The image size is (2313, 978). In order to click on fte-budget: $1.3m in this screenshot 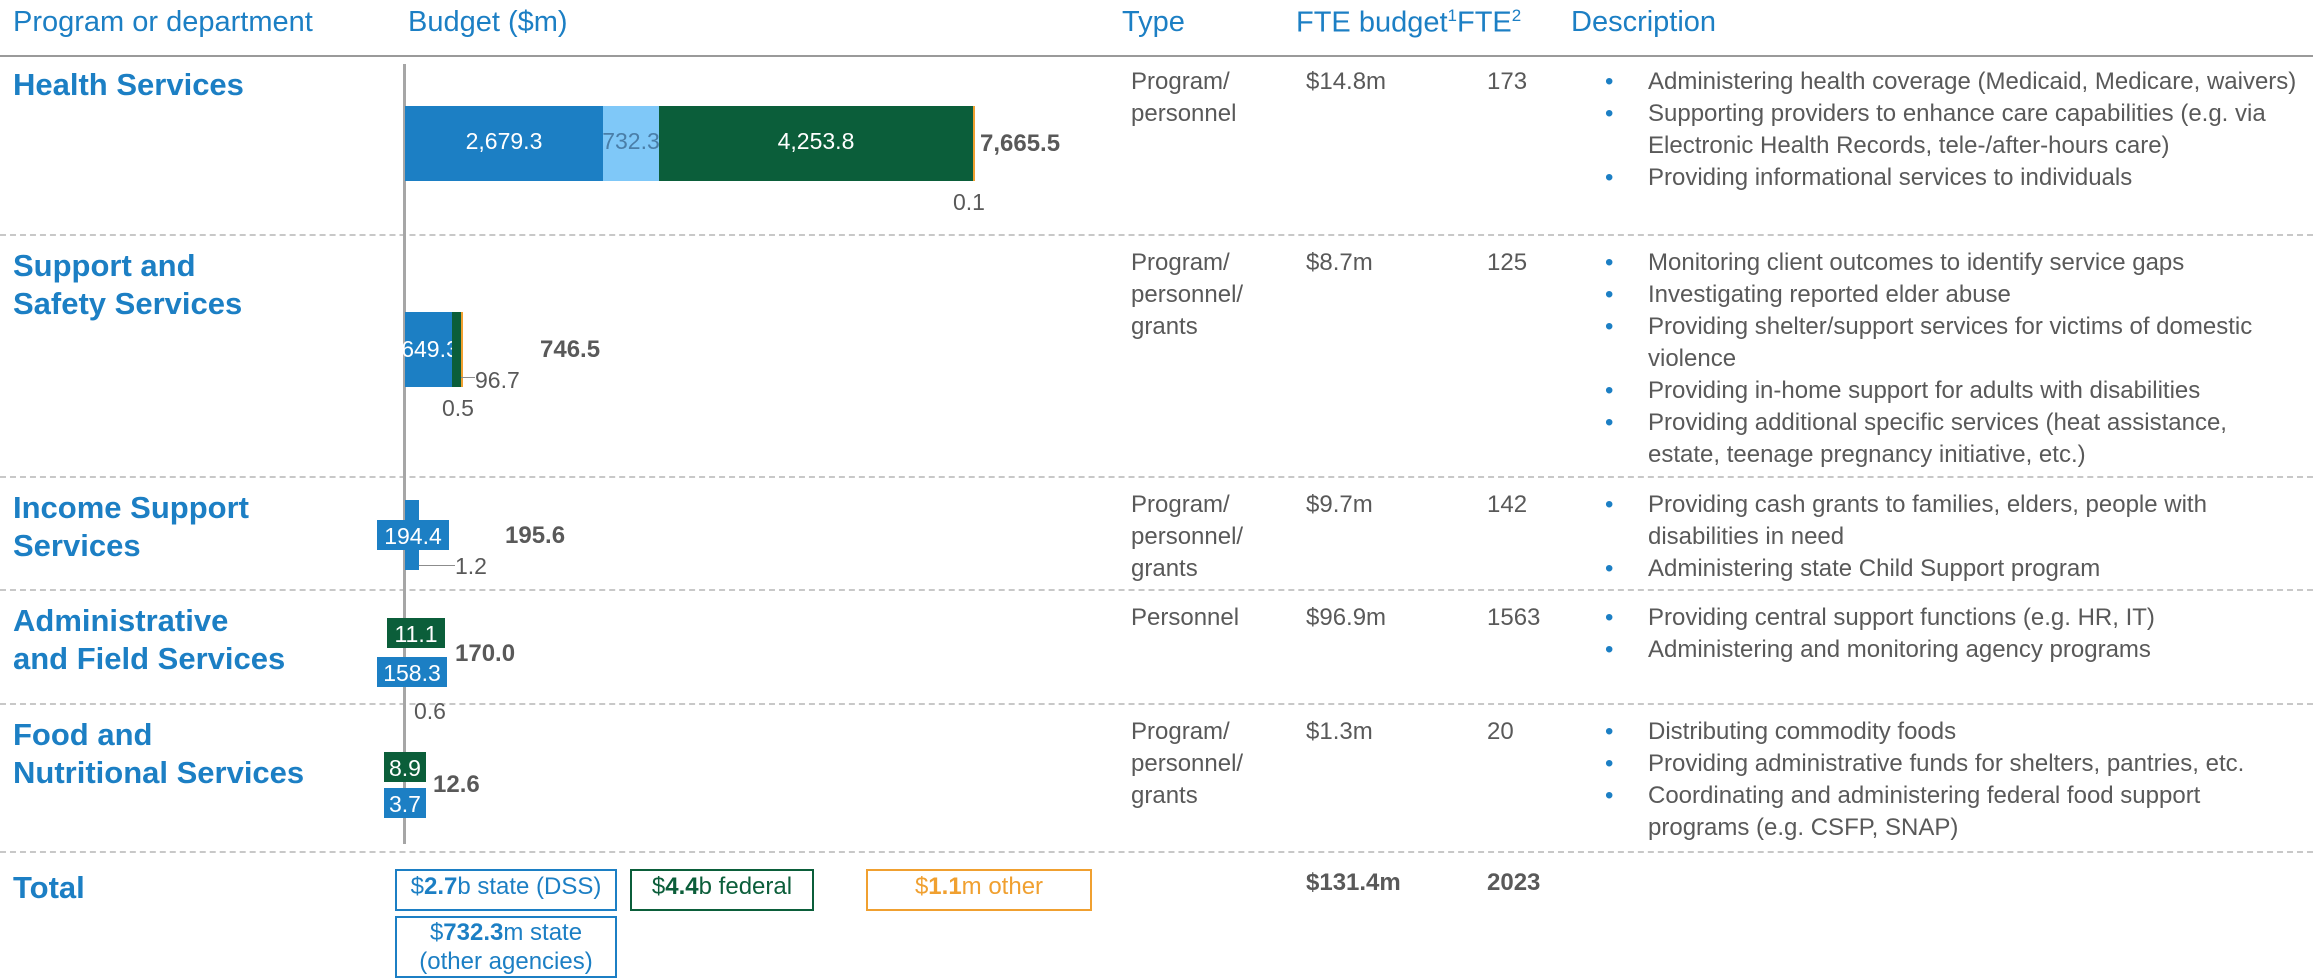, I will do `click(1339, 731)`.